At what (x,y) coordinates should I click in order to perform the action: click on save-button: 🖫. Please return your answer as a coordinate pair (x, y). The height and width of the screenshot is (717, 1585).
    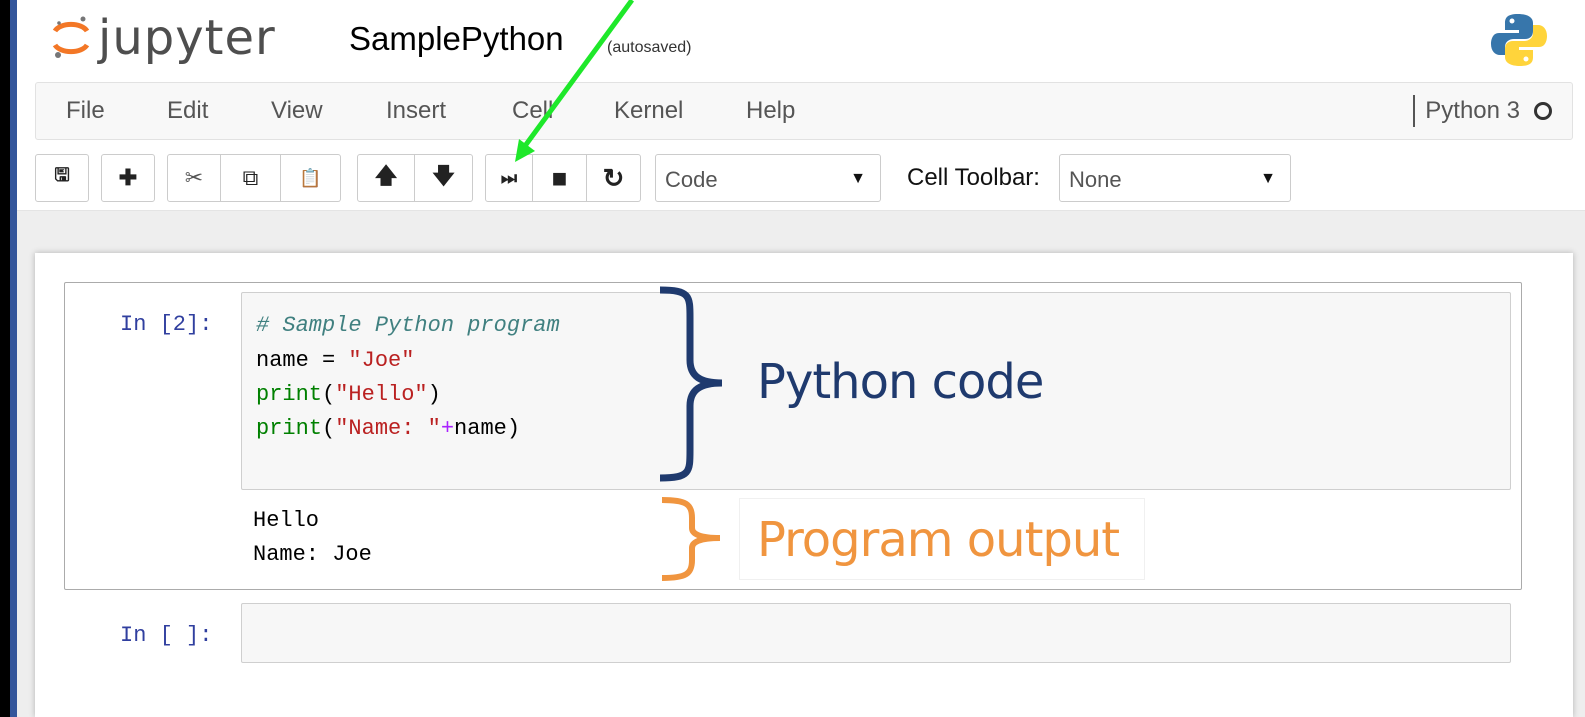
    Looking at the image, I should click on (62, 178).